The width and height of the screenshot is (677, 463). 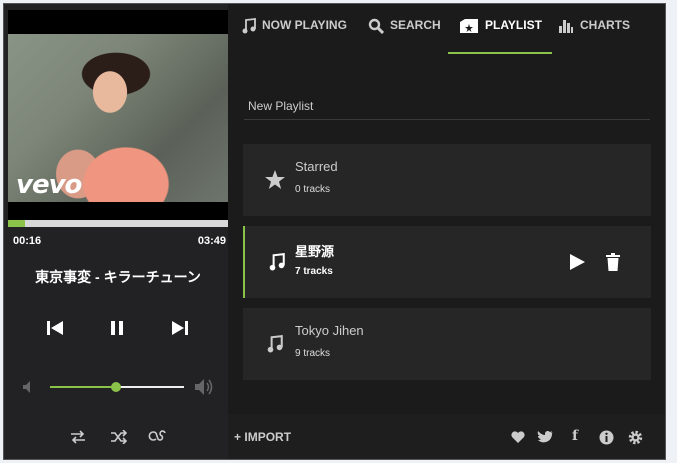 I want to click on repeat-icon, so click(x=78, y=437).